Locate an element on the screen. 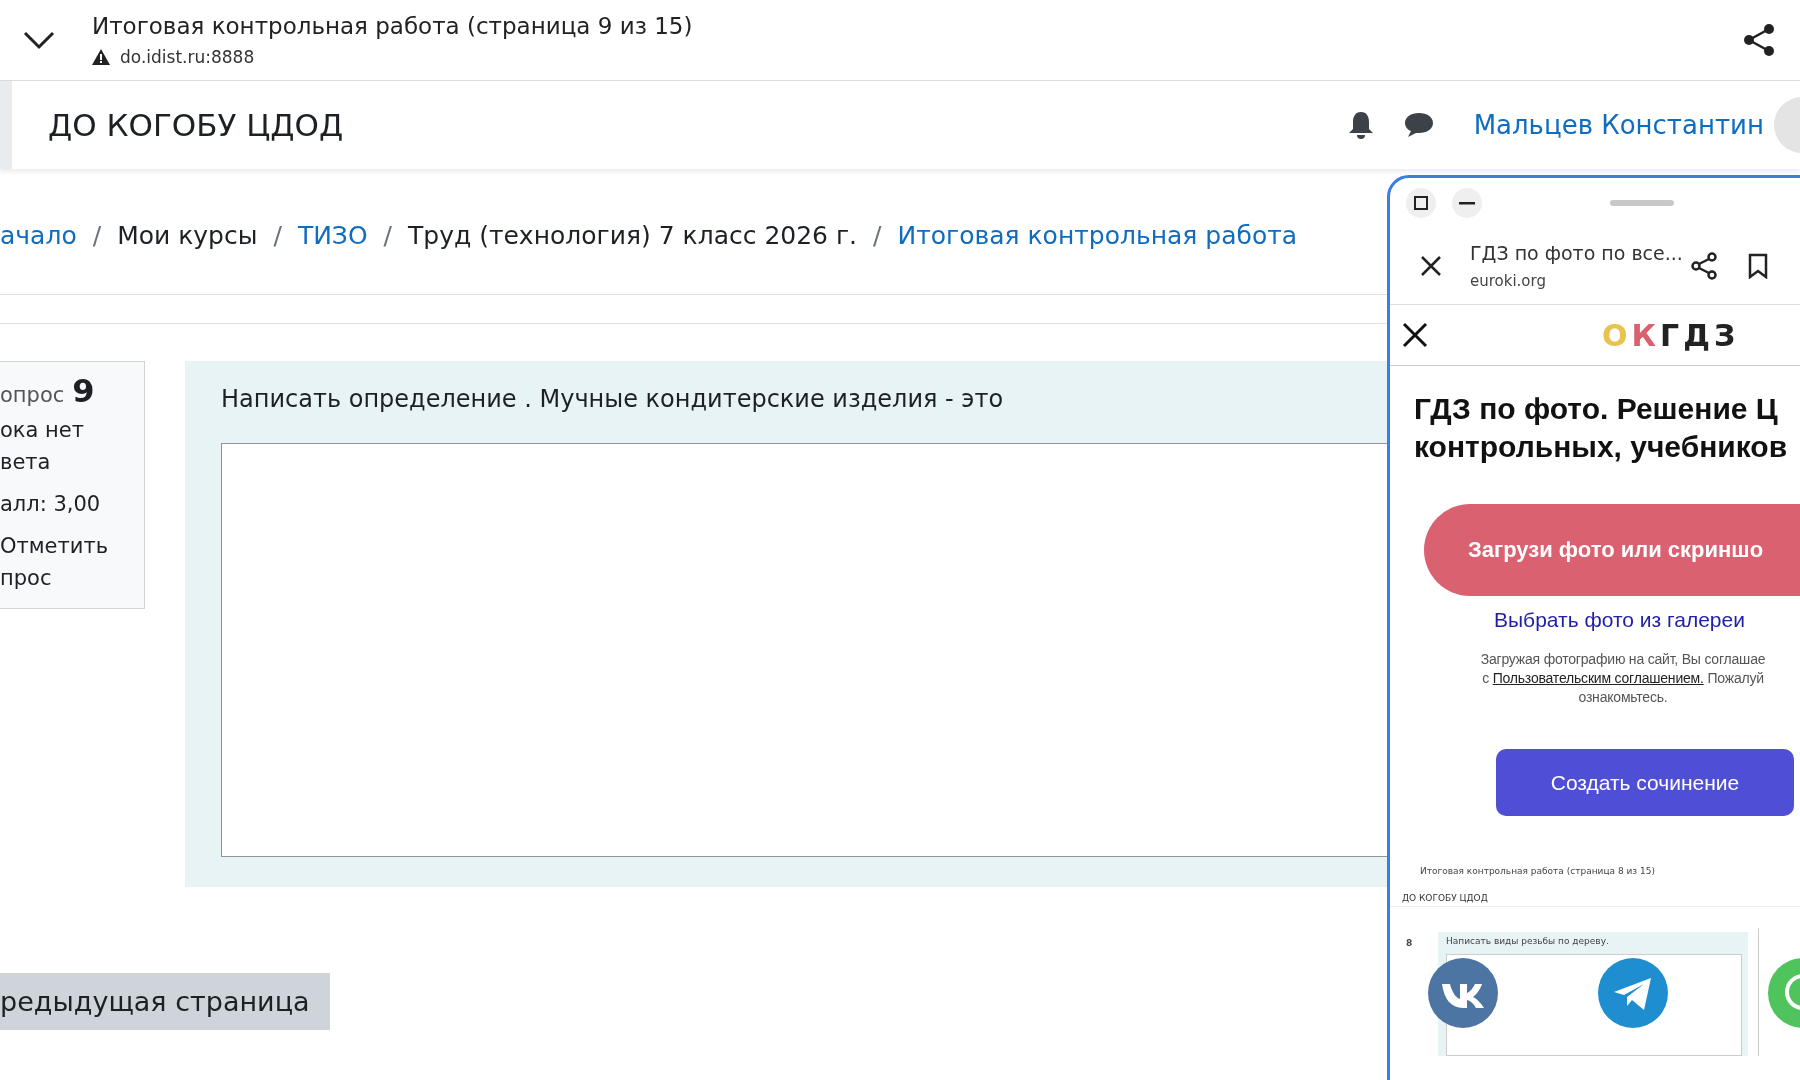  previous-page-button: редыдущая страница is located at coordinates (165, 1001).